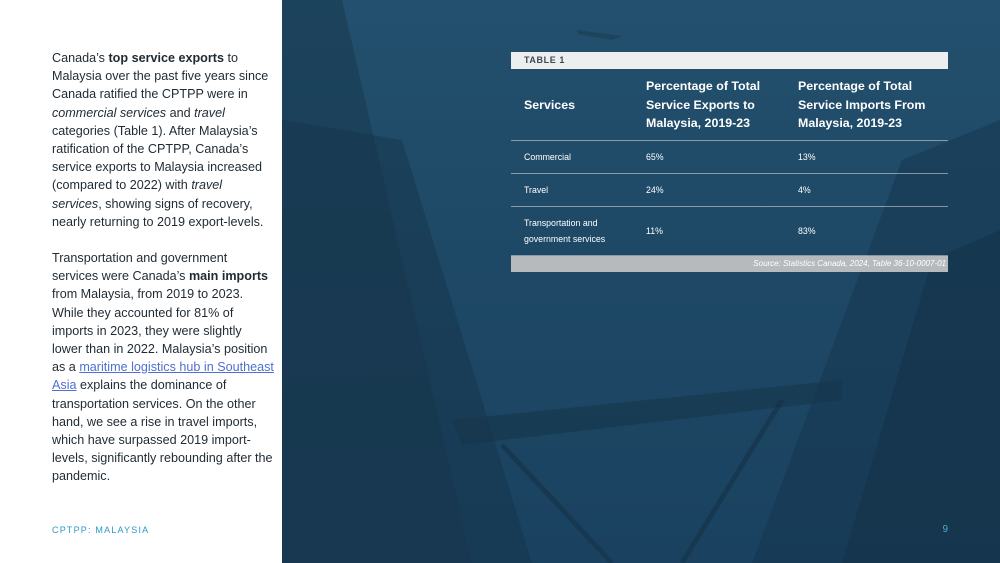  What do you see at coordinates (572, 157) in the screenshot?
I see `cell-service: Commercial` at bounding box center [572, 157].